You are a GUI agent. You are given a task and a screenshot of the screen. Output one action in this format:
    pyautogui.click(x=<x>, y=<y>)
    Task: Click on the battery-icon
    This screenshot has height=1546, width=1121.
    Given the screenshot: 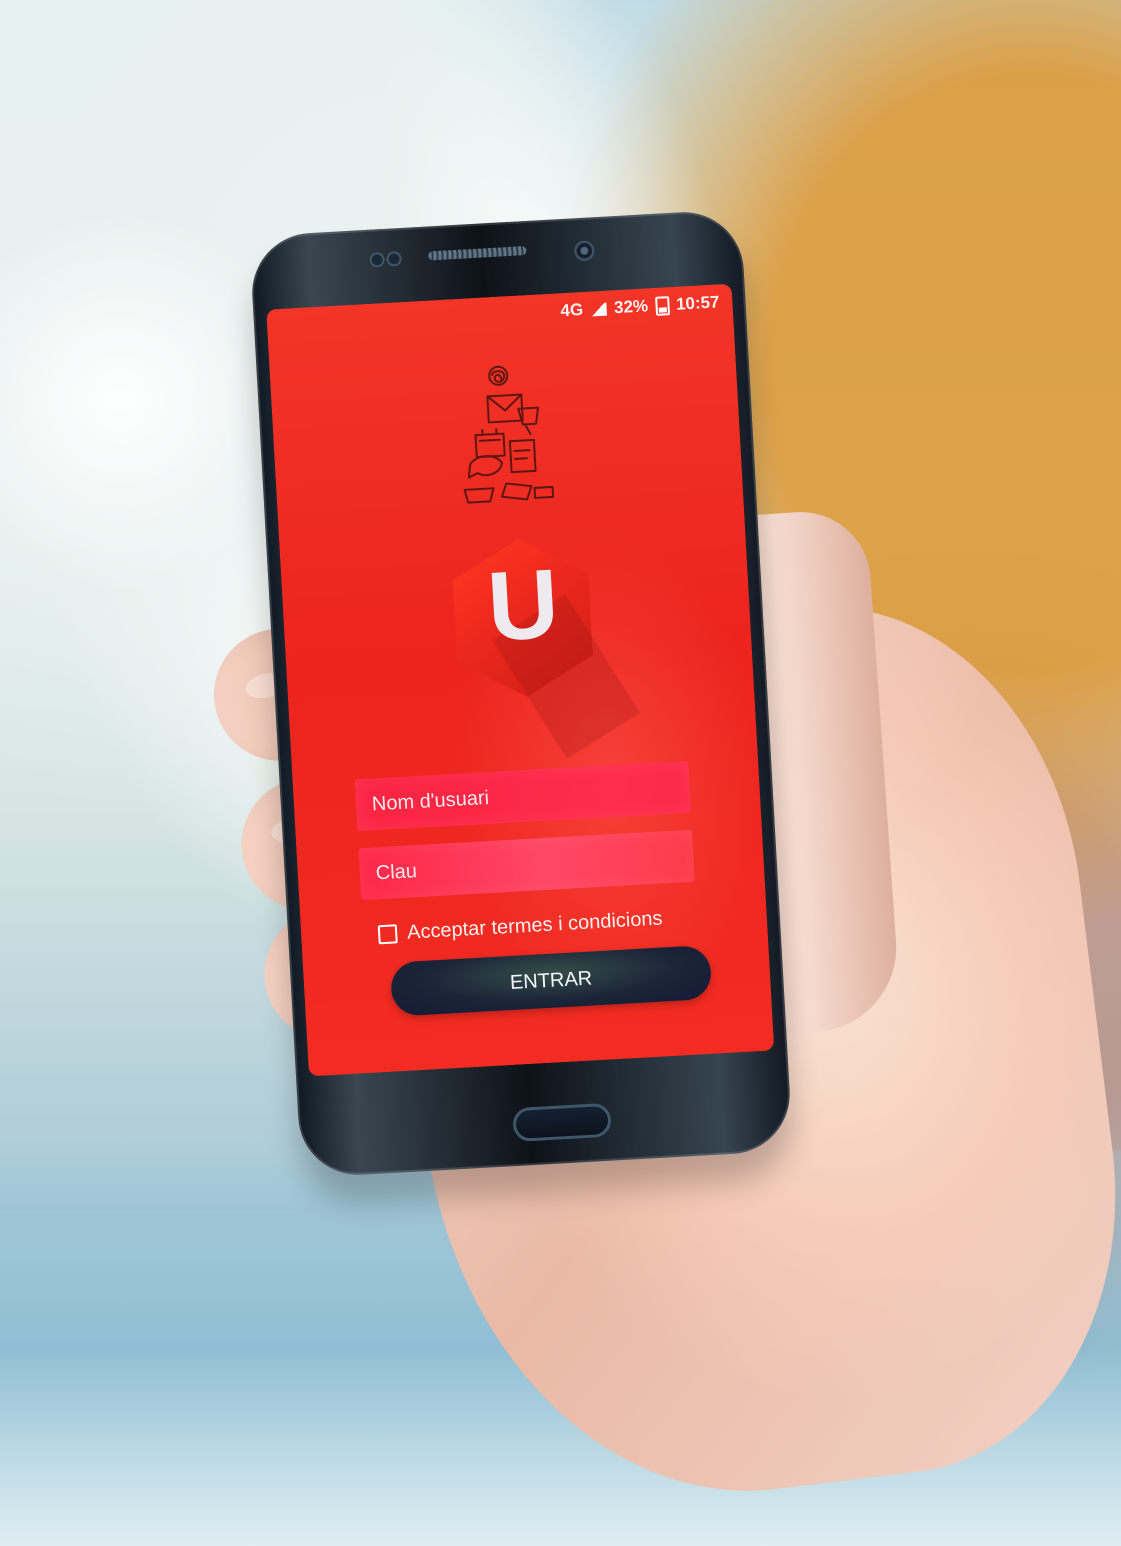 What is the action you would take?
    pyautogui.click(x=662, y=305)
    